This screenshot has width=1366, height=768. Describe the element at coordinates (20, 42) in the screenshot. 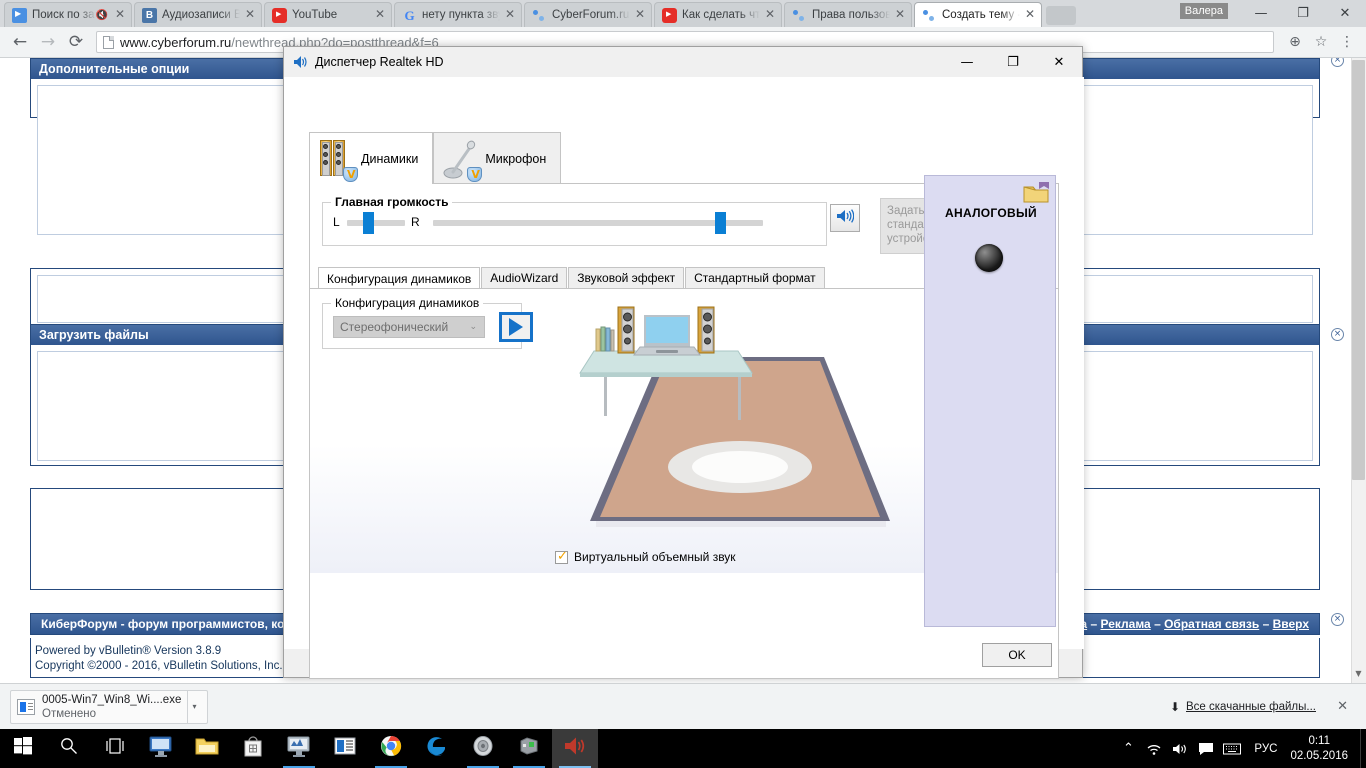

I see `back-button: ←` at that location.